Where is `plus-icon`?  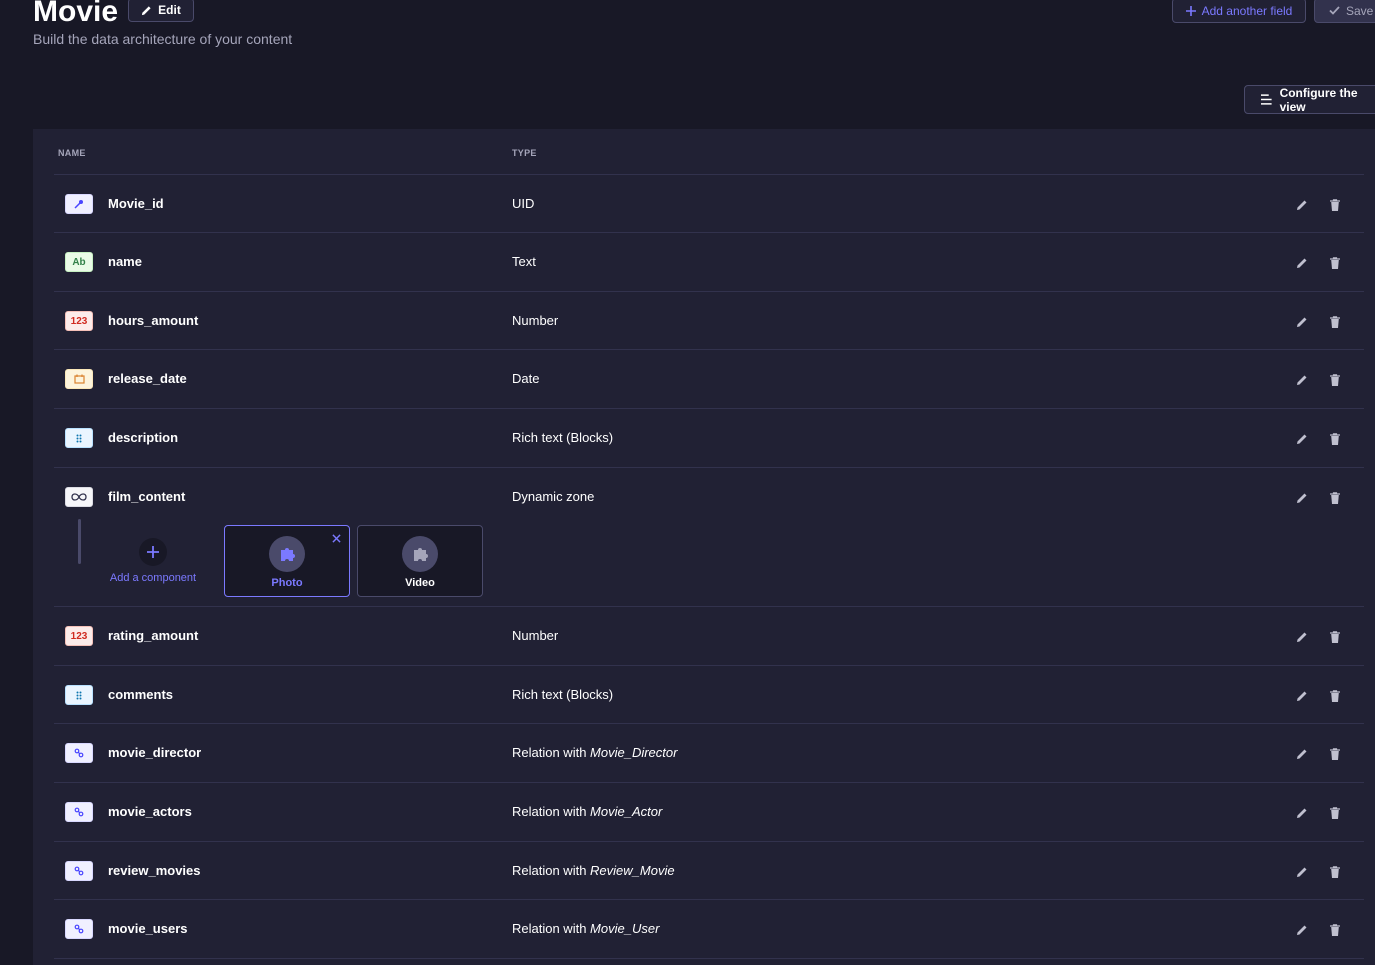
plus-icon is located at coordinates (1190, 10).